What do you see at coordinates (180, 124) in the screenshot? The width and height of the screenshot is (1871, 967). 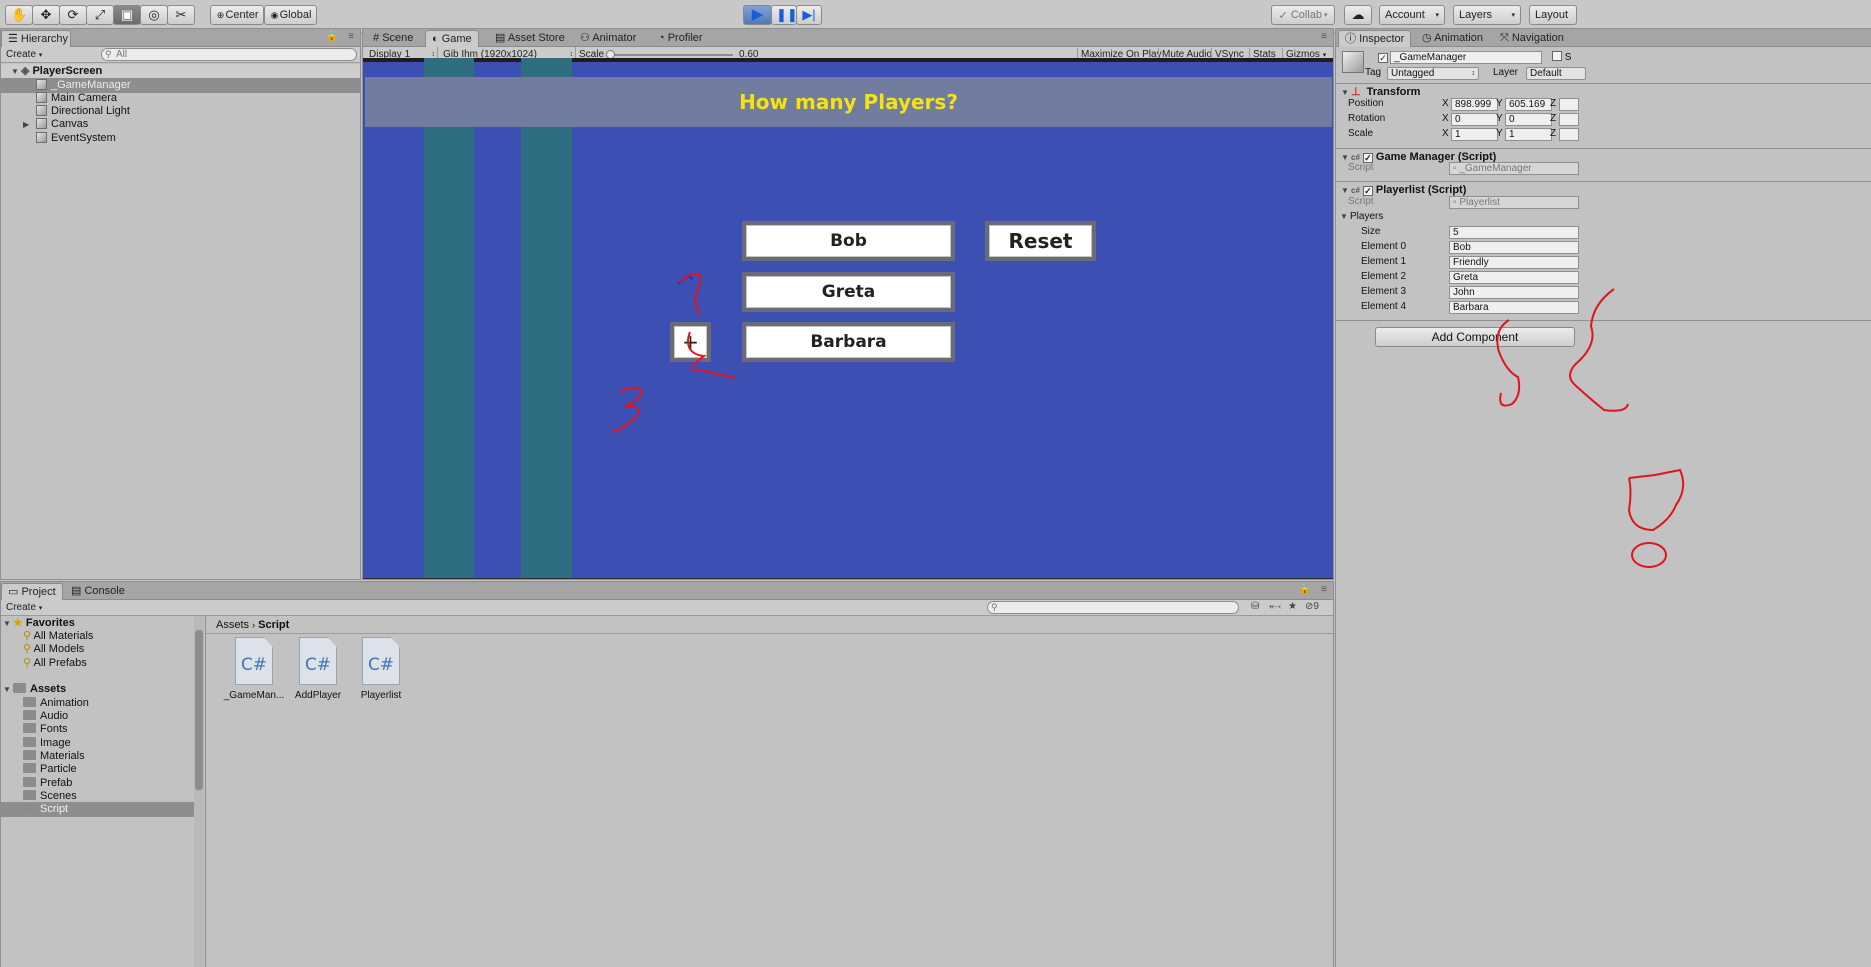 I see `hierarchy-item-canvas: ▶ Canvas` at bounding box center [180, 124].